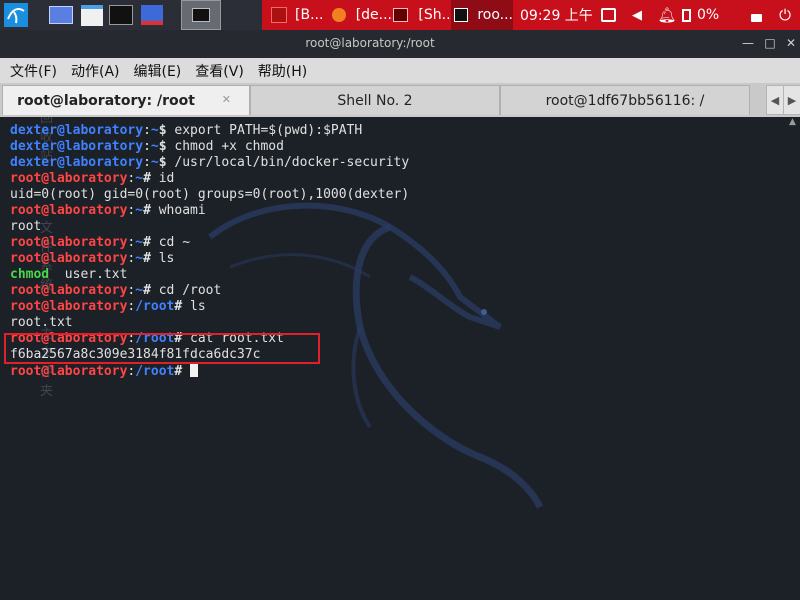 Image resolution: width=800 pixels, height=600 pixels. I want to click on output-text: root, so click(26, 226).